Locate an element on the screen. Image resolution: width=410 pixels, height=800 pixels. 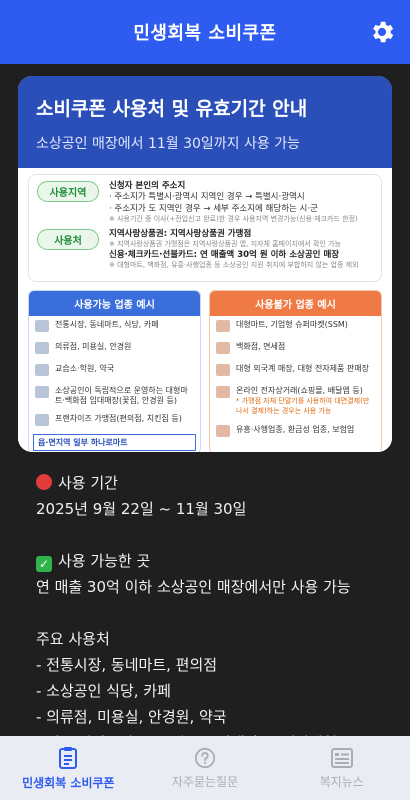
gear-icon is located at coordinates (382, 32).